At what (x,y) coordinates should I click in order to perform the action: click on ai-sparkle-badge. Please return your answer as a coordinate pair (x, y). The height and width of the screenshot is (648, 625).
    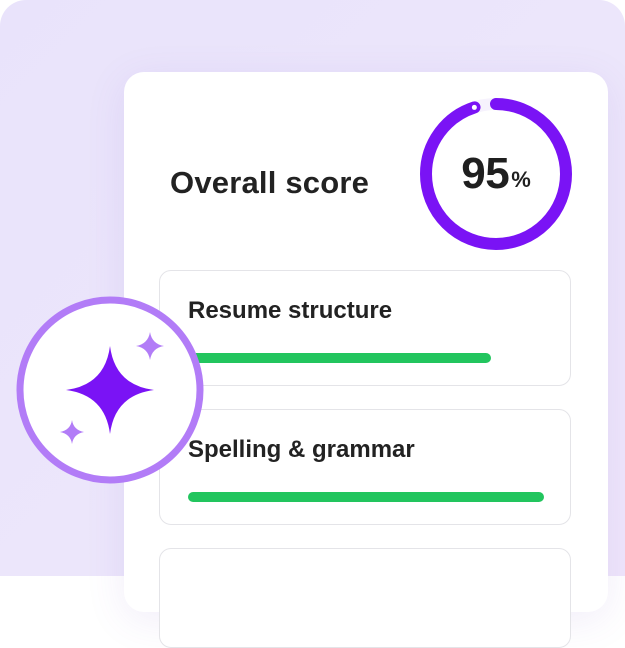
    Looking at the image, I should click on (110, 390).